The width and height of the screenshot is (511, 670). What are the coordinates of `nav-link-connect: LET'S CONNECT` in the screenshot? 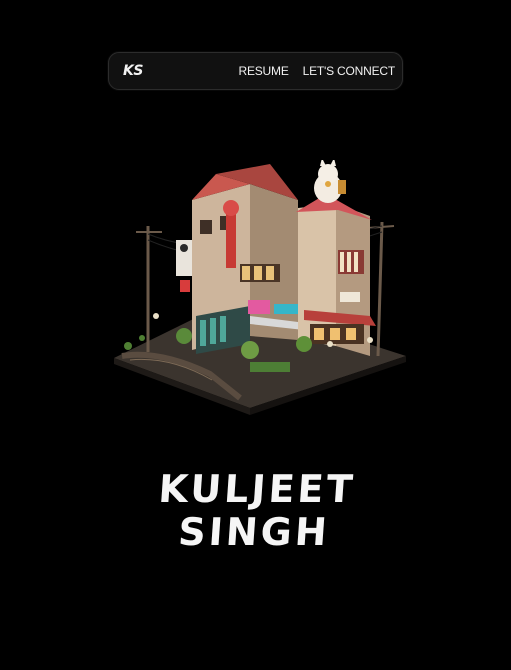 It's located at (349, 71).